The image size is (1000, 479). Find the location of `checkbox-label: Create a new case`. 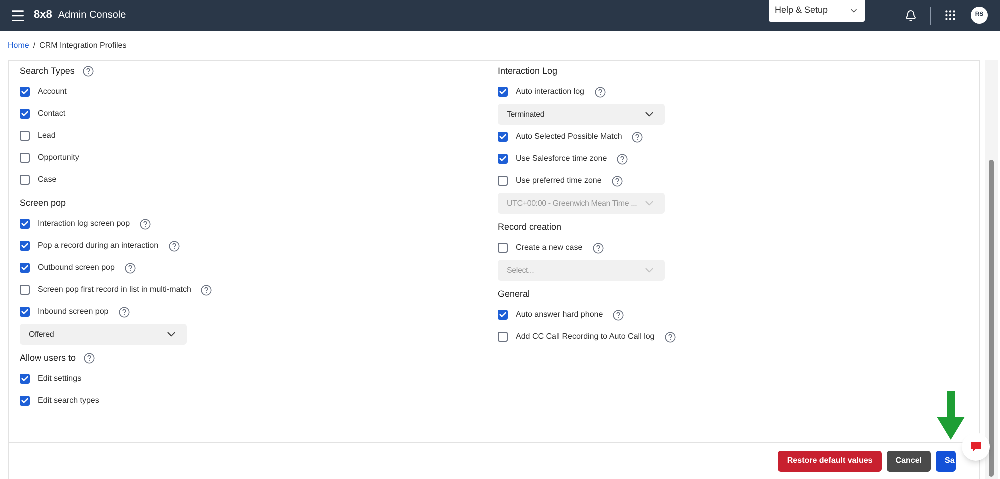

checkbox-label: Create a new case is located at coordinates (549, 248).